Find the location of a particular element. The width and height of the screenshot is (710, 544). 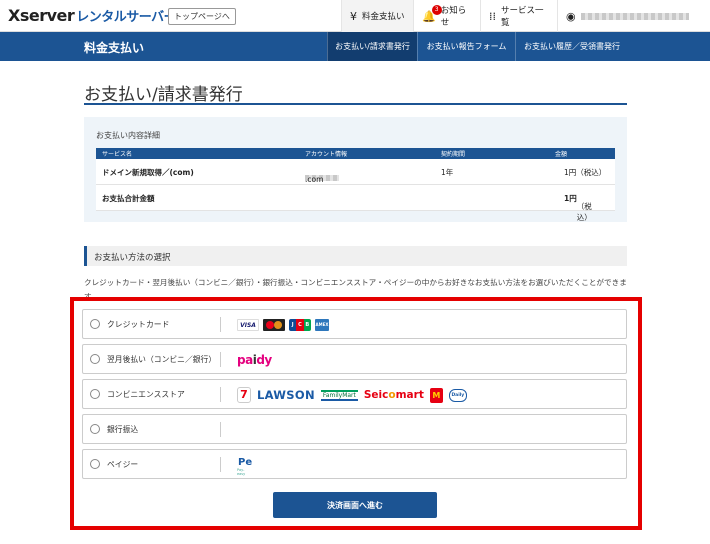

payeasy-icon: Pe Pay-easy is located at coordinates (245, 466).